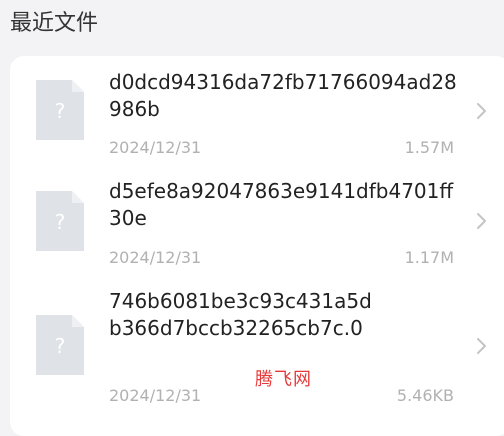  I want to click on watermark: 腾飞网, so click(283, 379).